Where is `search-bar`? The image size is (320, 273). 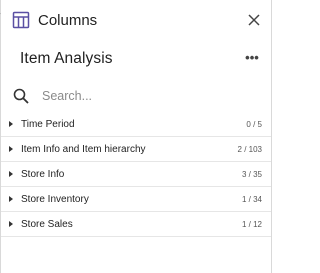
search-bar is located at coordinates (137, 96).